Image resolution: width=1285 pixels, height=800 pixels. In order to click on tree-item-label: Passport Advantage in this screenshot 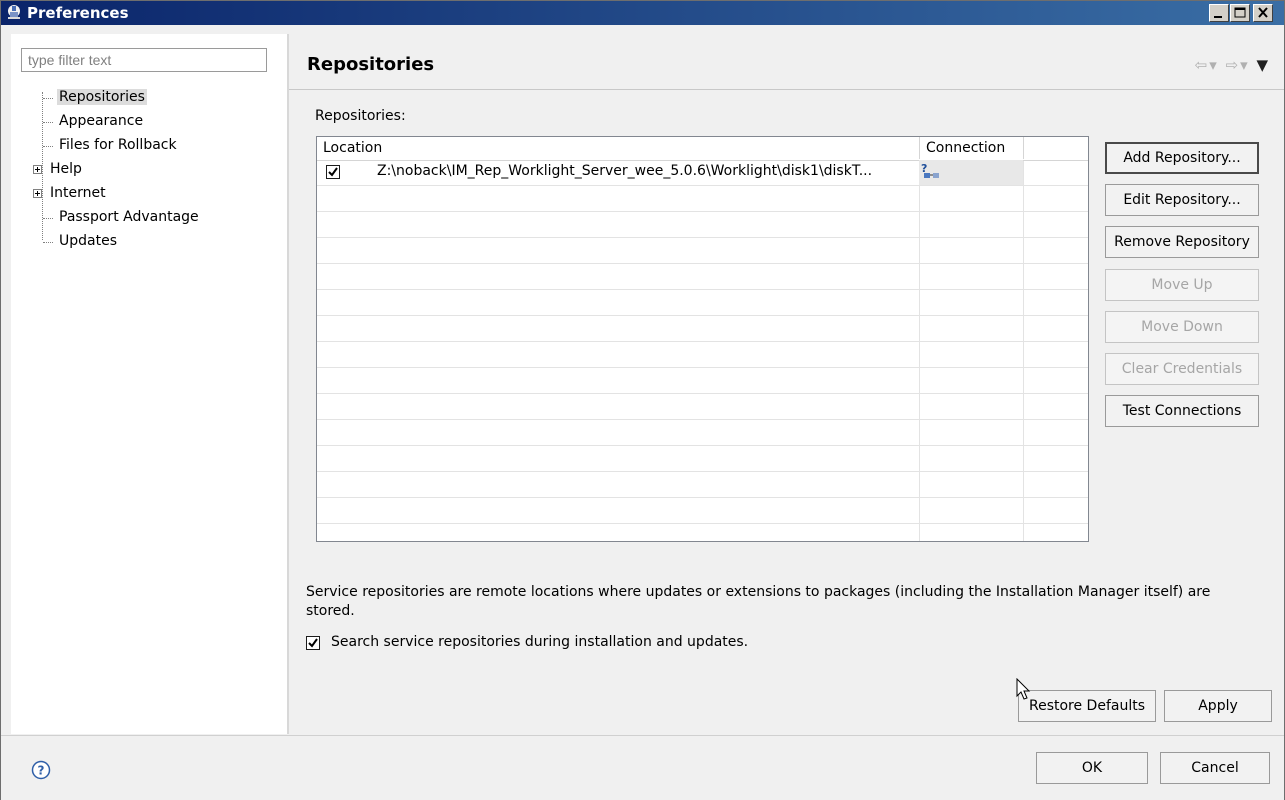, I will do `click(129, 217)`.